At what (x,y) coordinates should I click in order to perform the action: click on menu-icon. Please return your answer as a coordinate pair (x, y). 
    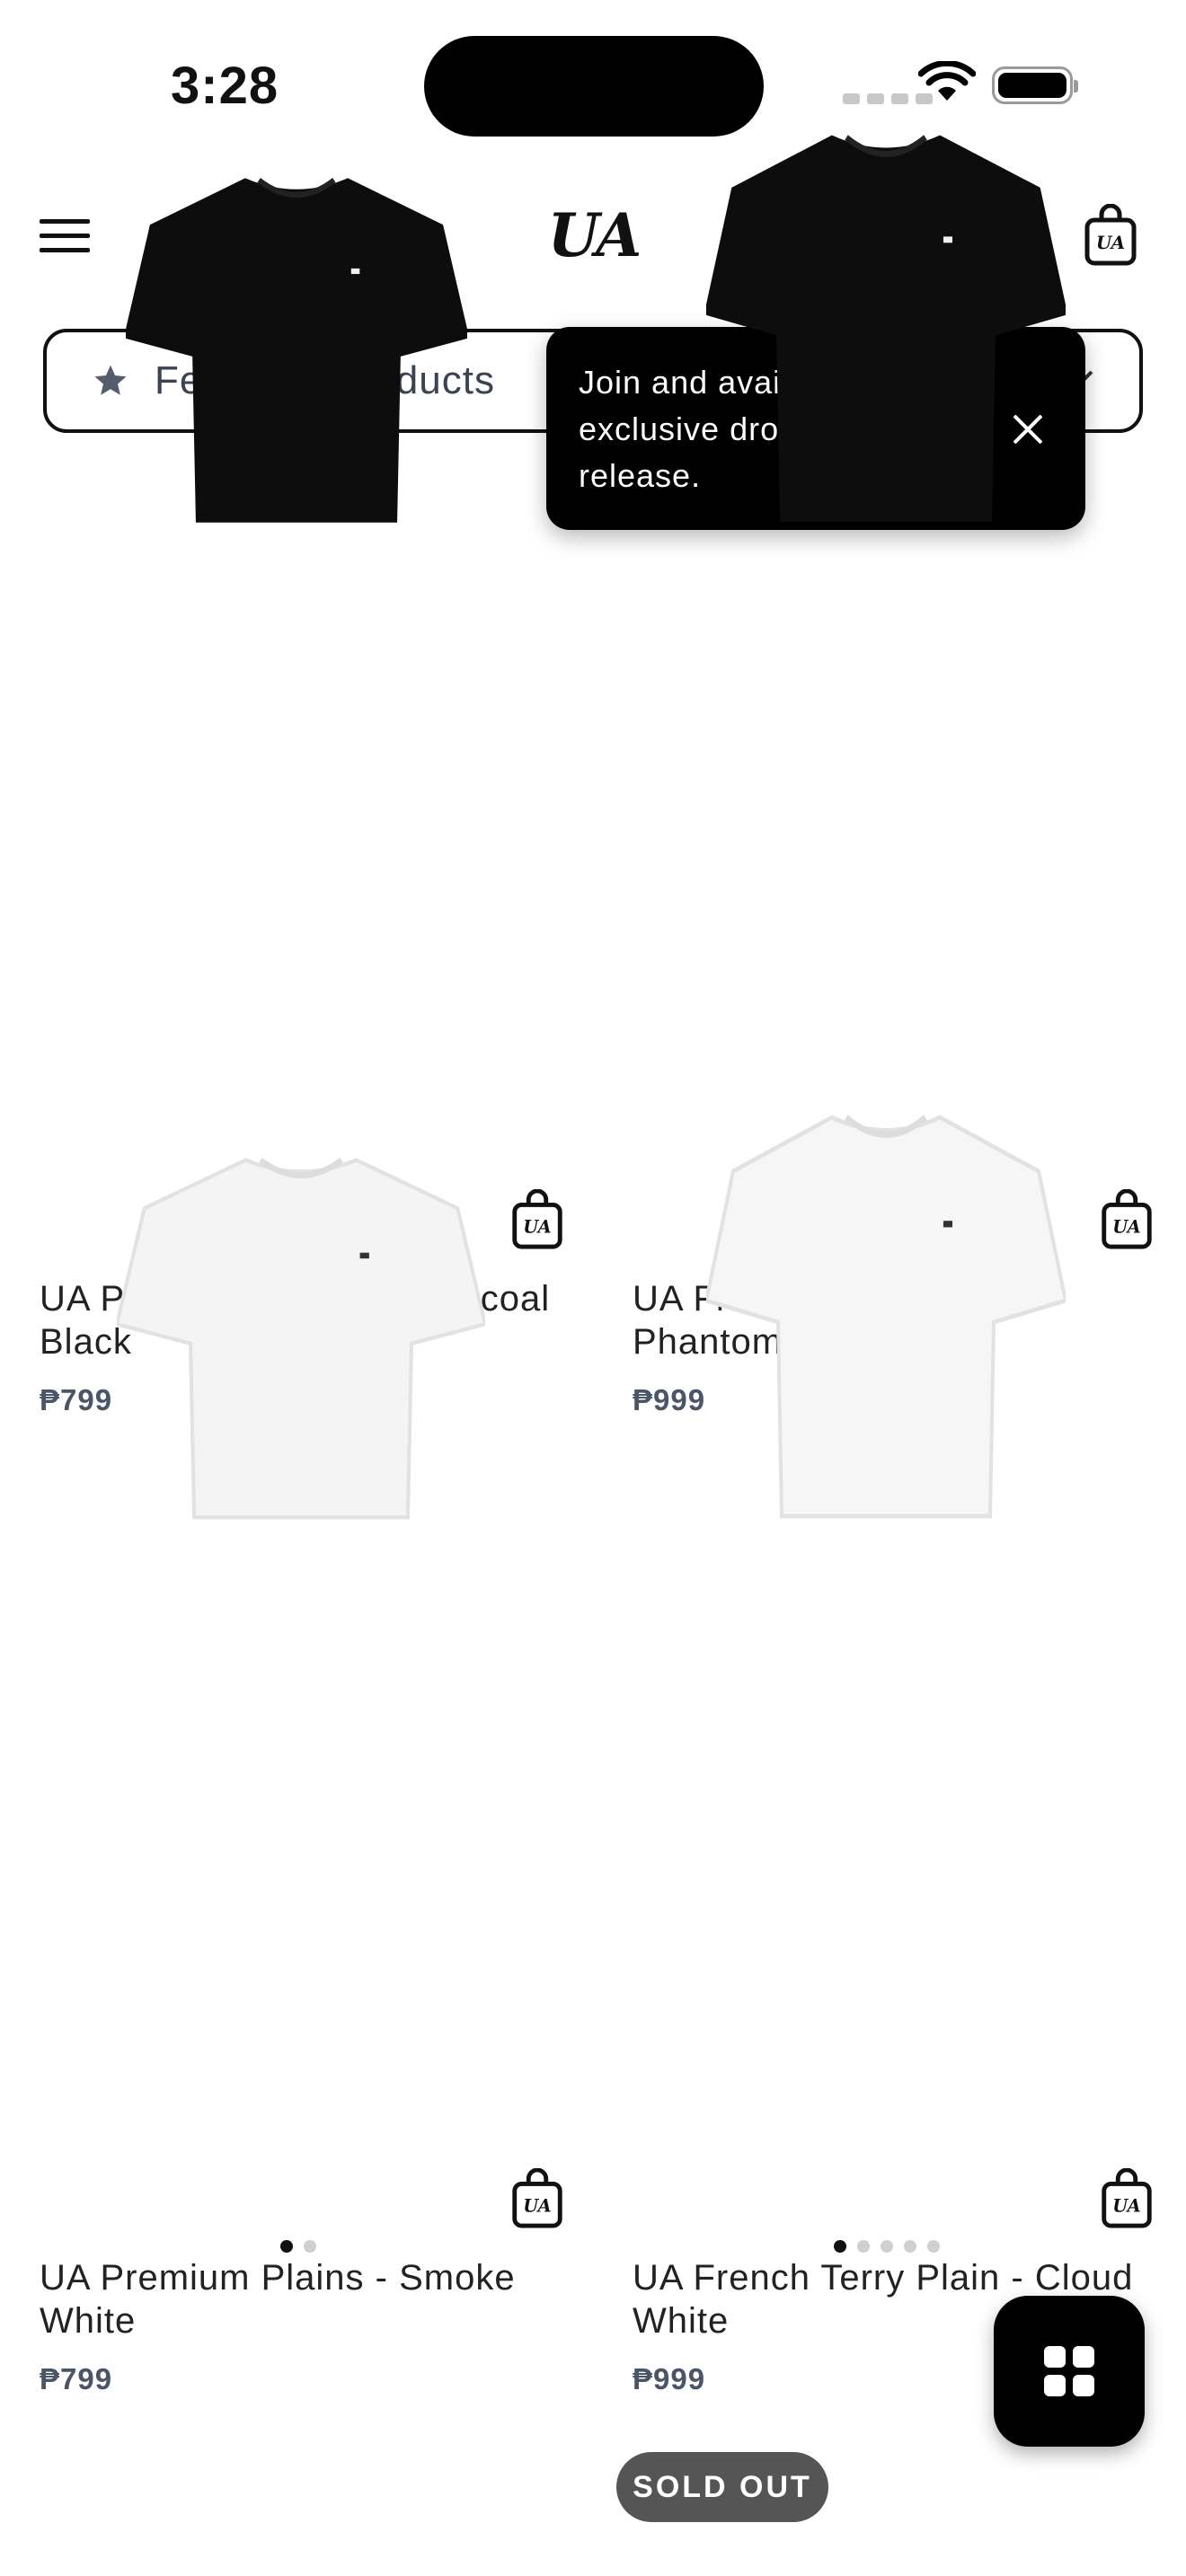
    Looking at the image, I should click on (65, 235).